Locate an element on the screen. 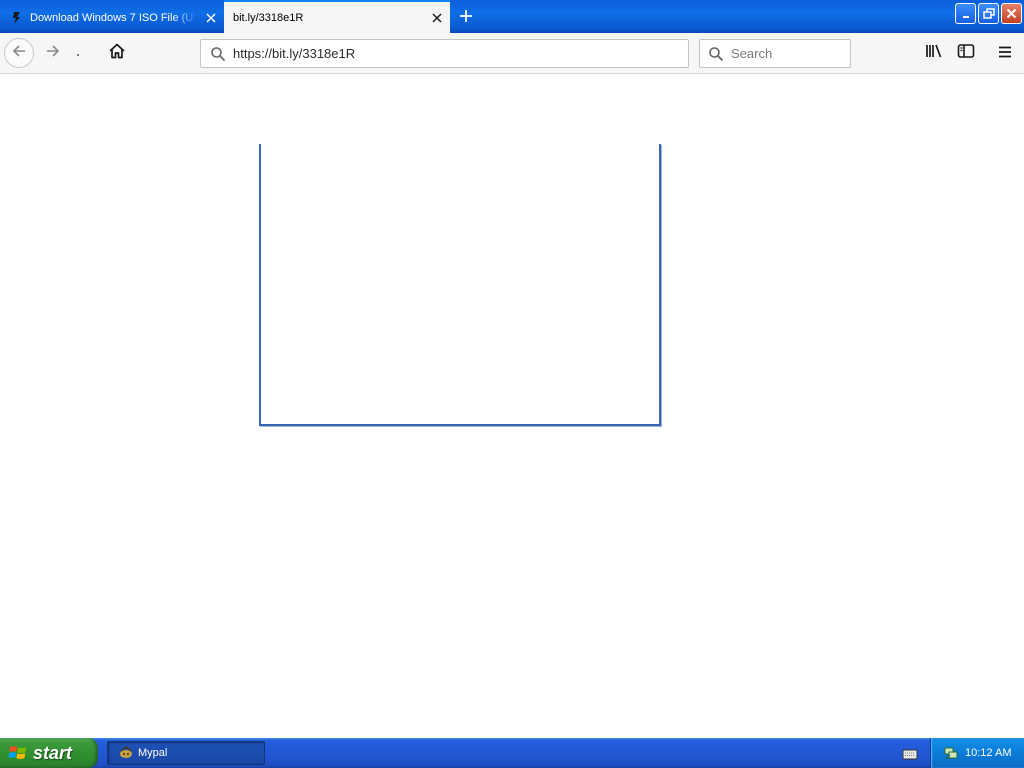  tab-download-windows: Download Windows 7 ISO File (U is located at coordinates (112, 17).